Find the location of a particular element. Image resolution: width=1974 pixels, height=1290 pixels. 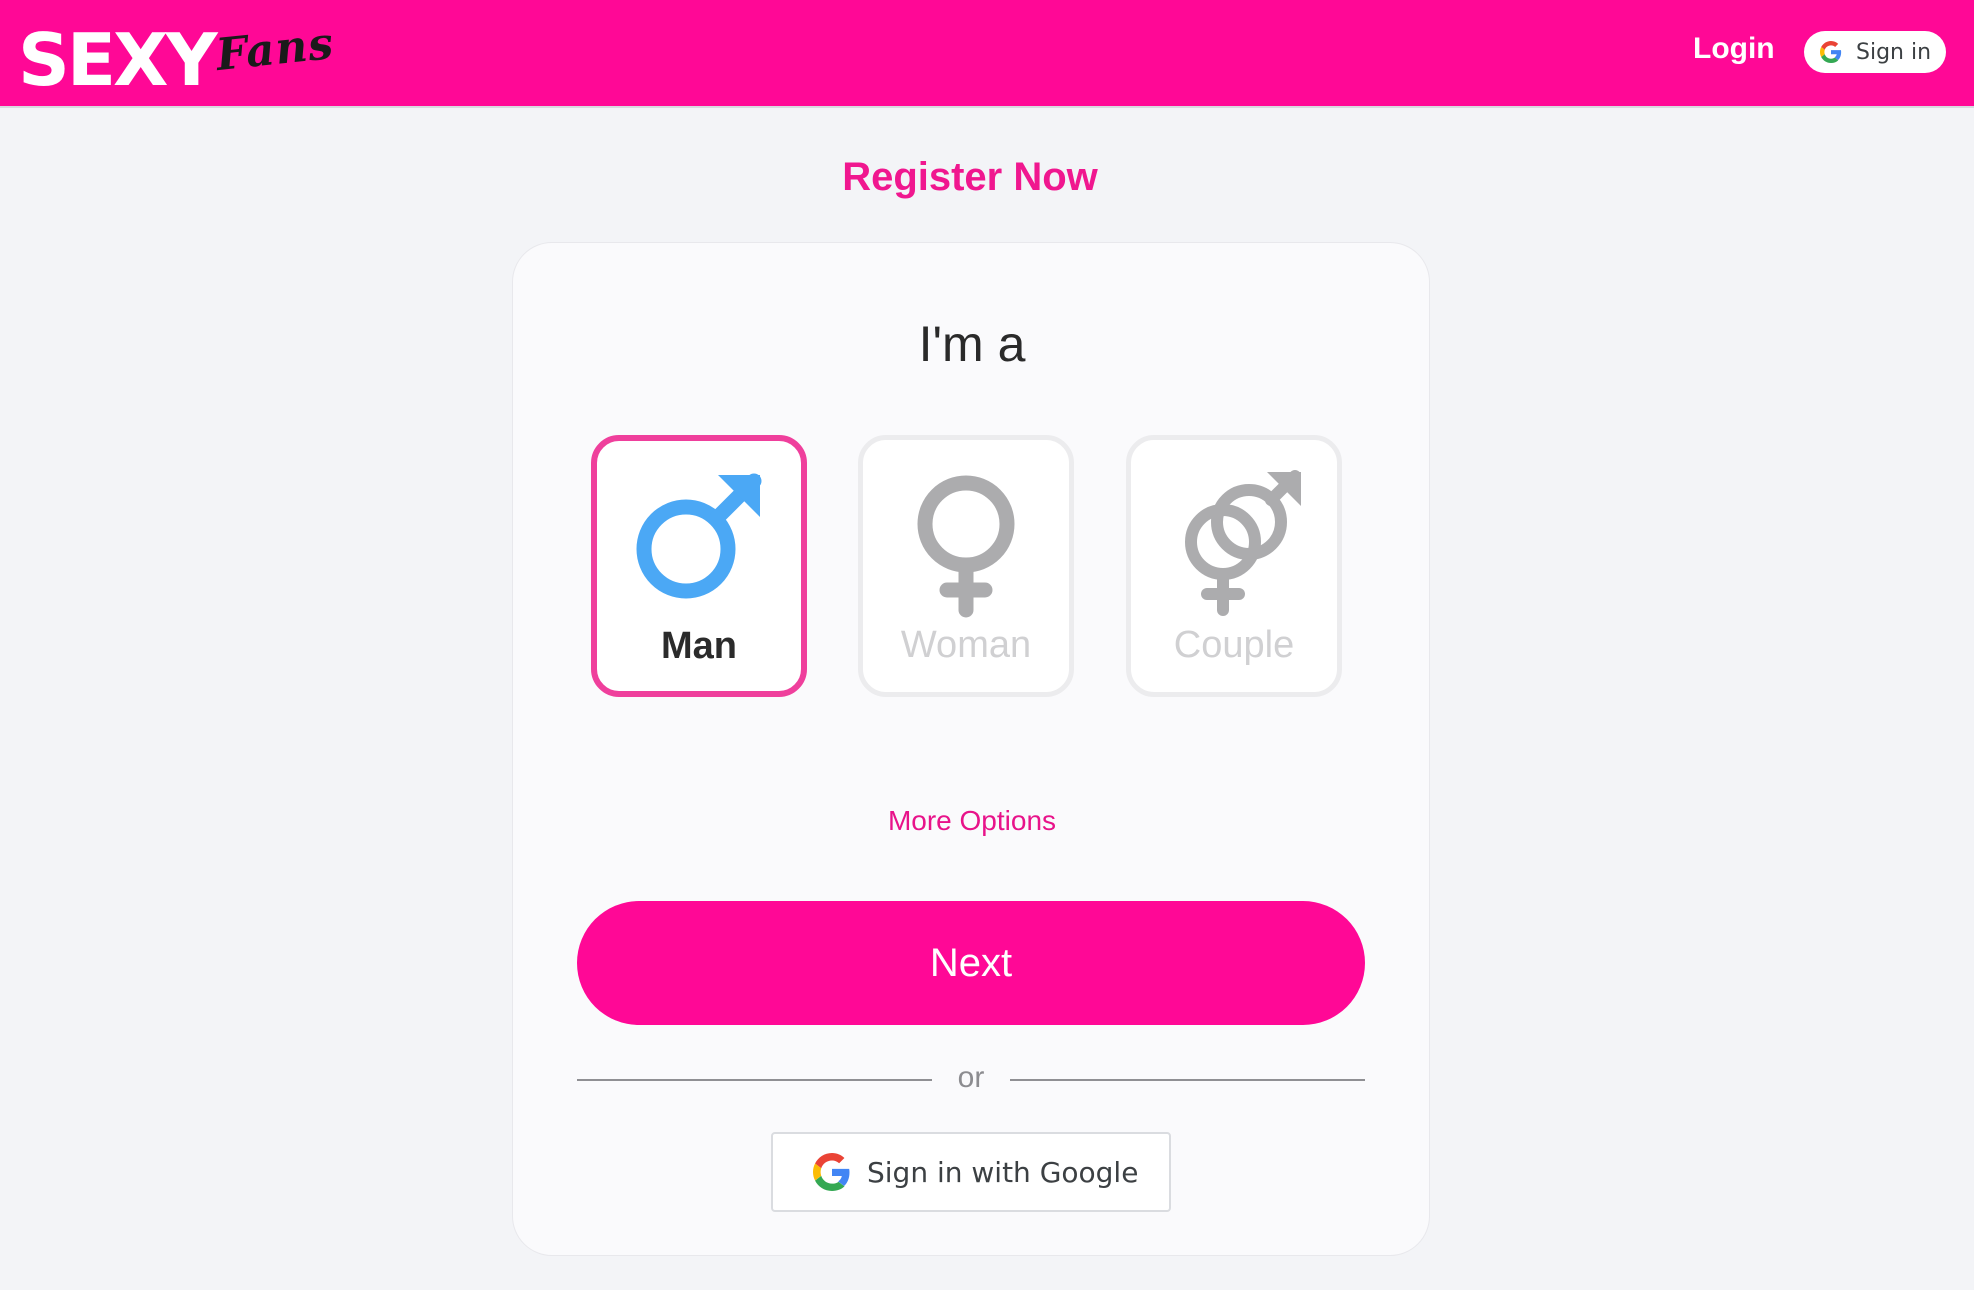

page-title: Register Now is located at coordinates (970, 177).